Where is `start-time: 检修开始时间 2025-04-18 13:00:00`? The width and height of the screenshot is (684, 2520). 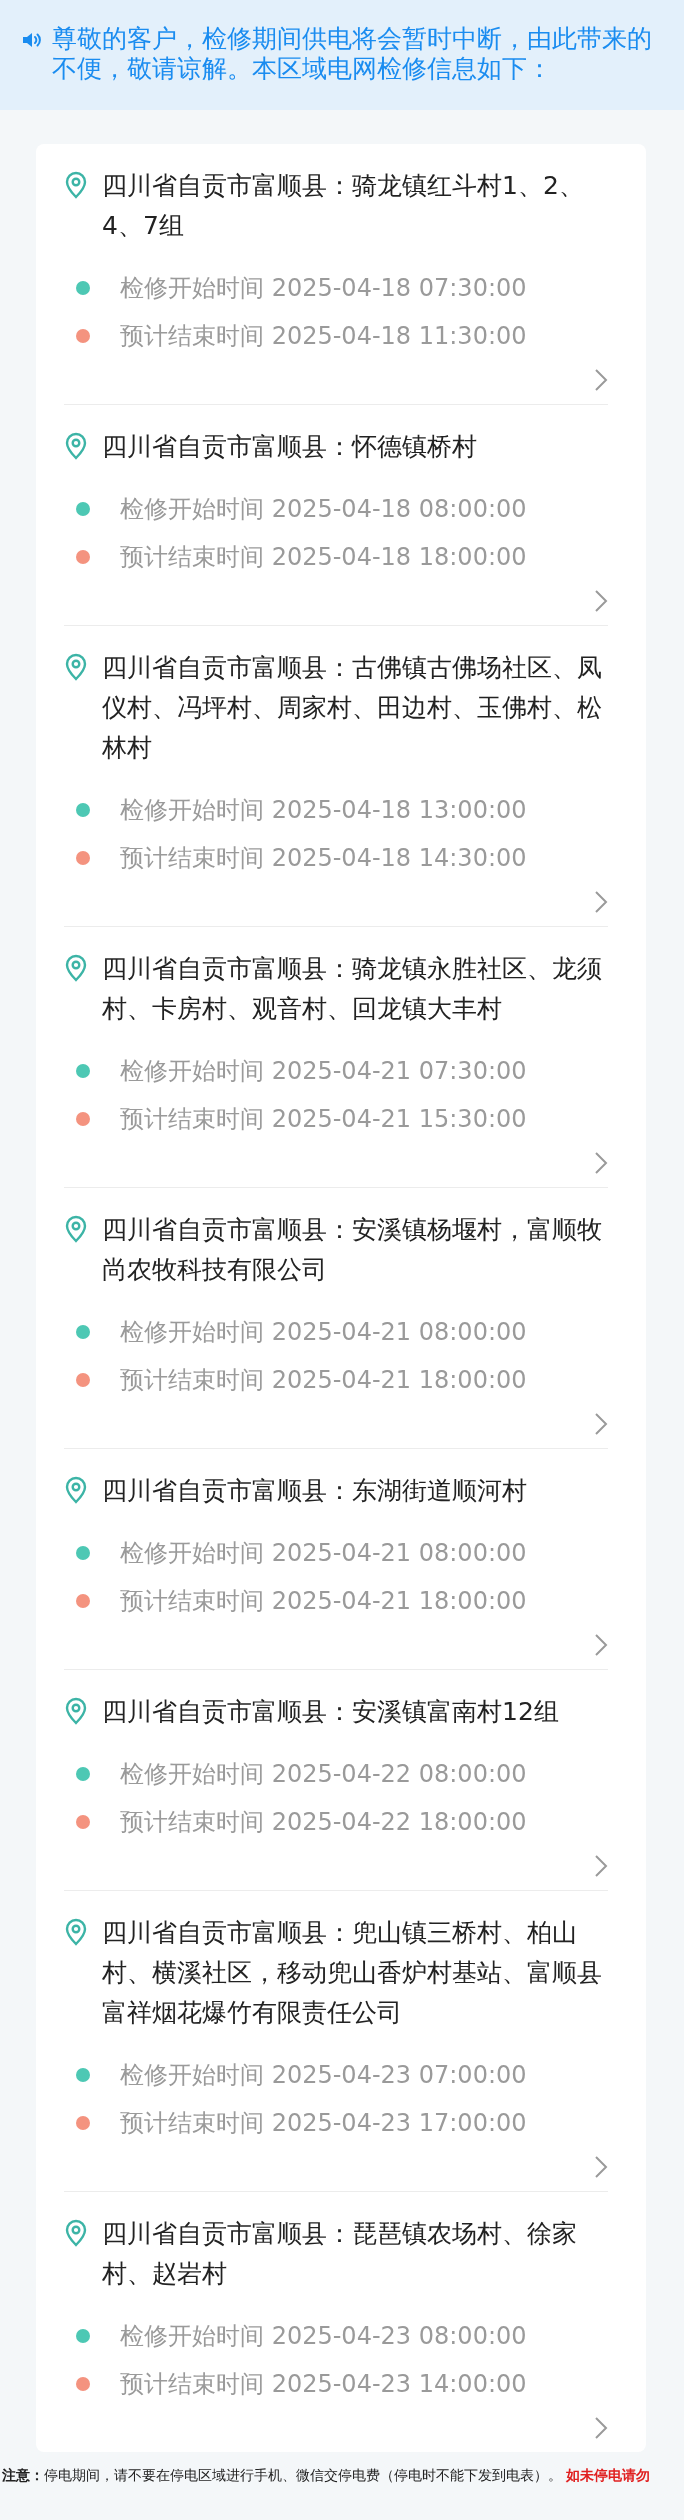 start-time: 检修开始时间 2025-04-18 13:00:00 is located at coordinates (323, 810).